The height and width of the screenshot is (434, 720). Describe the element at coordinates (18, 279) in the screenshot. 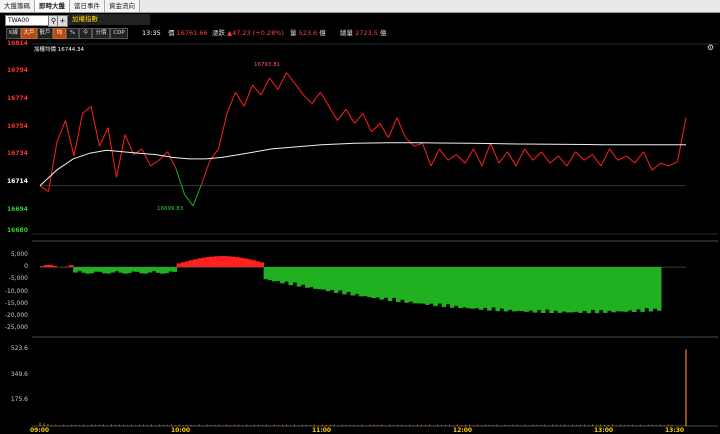

I see `diff-axis-label: -5,000` at that location.